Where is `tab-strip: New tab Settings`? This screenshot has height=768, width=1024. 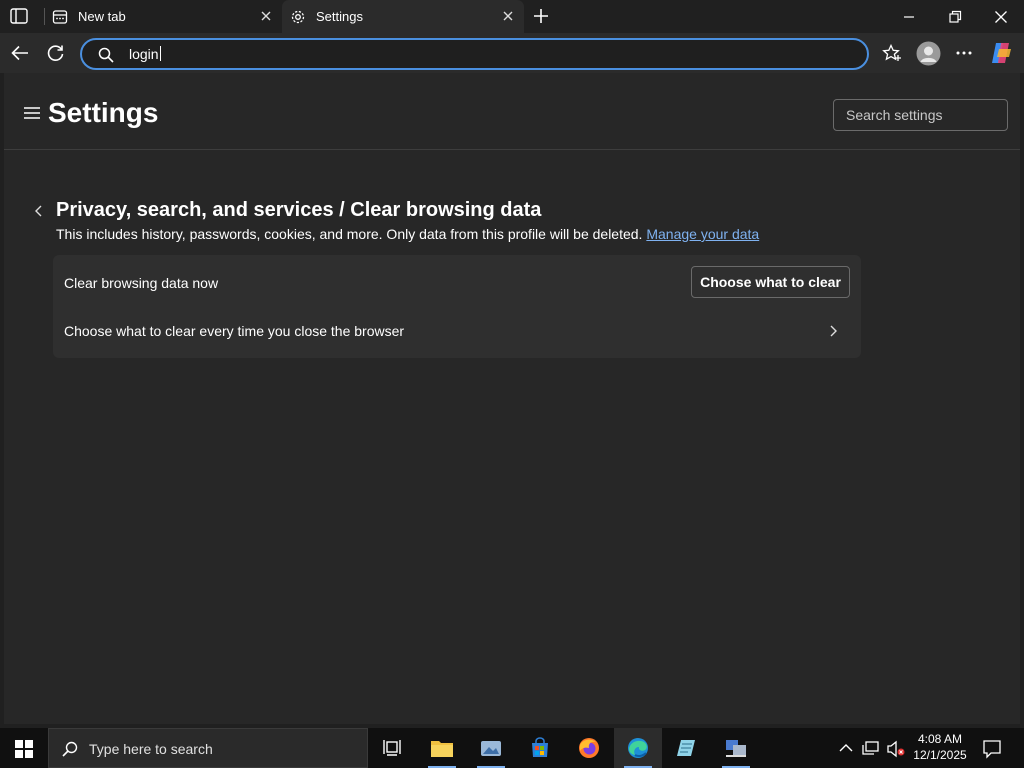
tab-strip: New tab Settings is located at coordinates (512, 16).